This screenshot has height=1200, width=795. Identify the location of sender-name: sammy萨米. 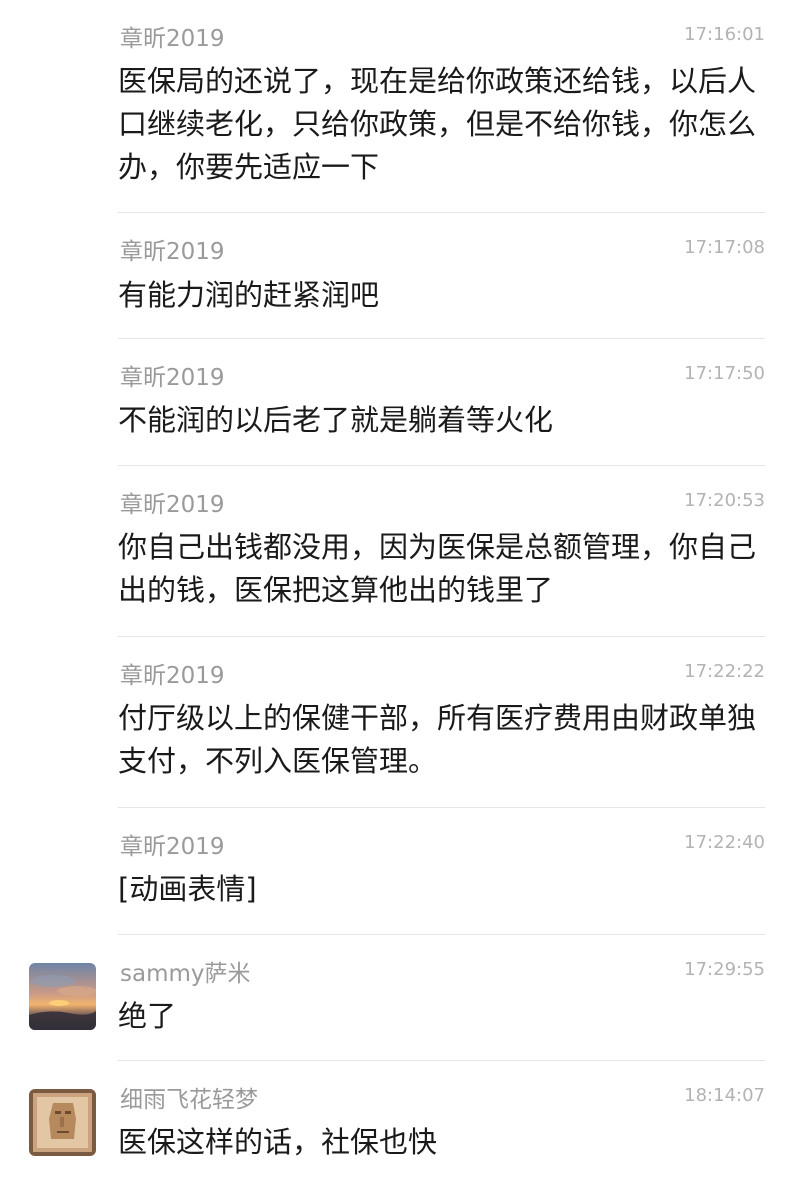
(185, 974).